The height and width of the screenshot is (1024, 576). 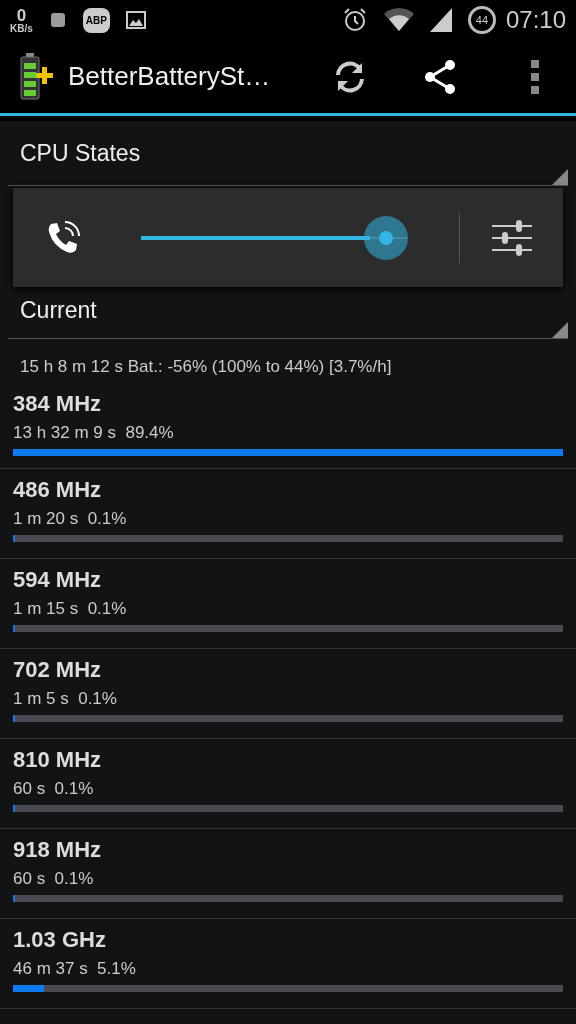 I want to click on net-unit: KB/s, so click(x=21, y=28).